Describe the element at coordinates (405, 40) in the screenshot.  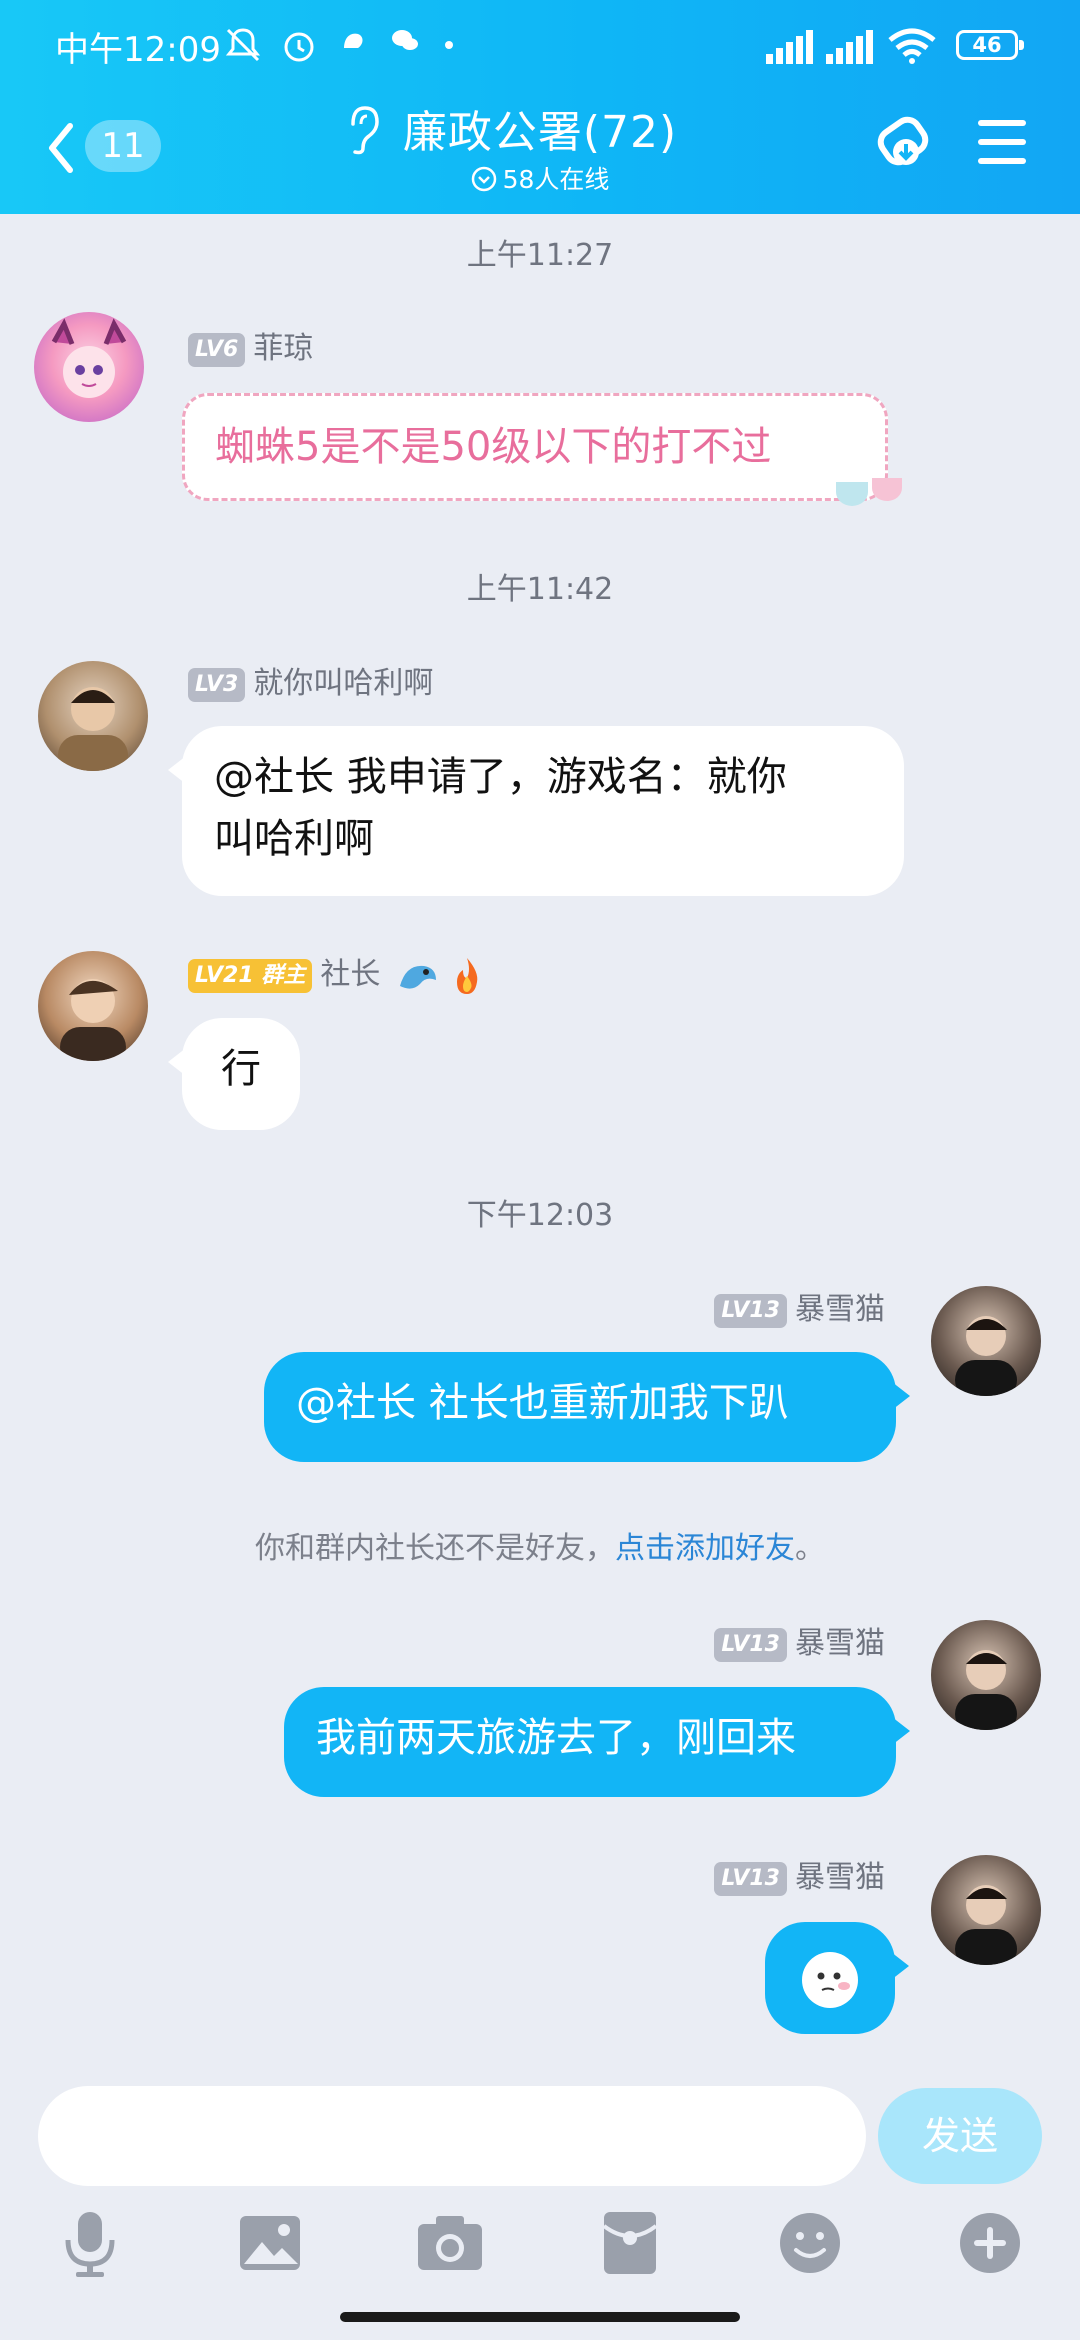
I see `wechat-icon` at that location.